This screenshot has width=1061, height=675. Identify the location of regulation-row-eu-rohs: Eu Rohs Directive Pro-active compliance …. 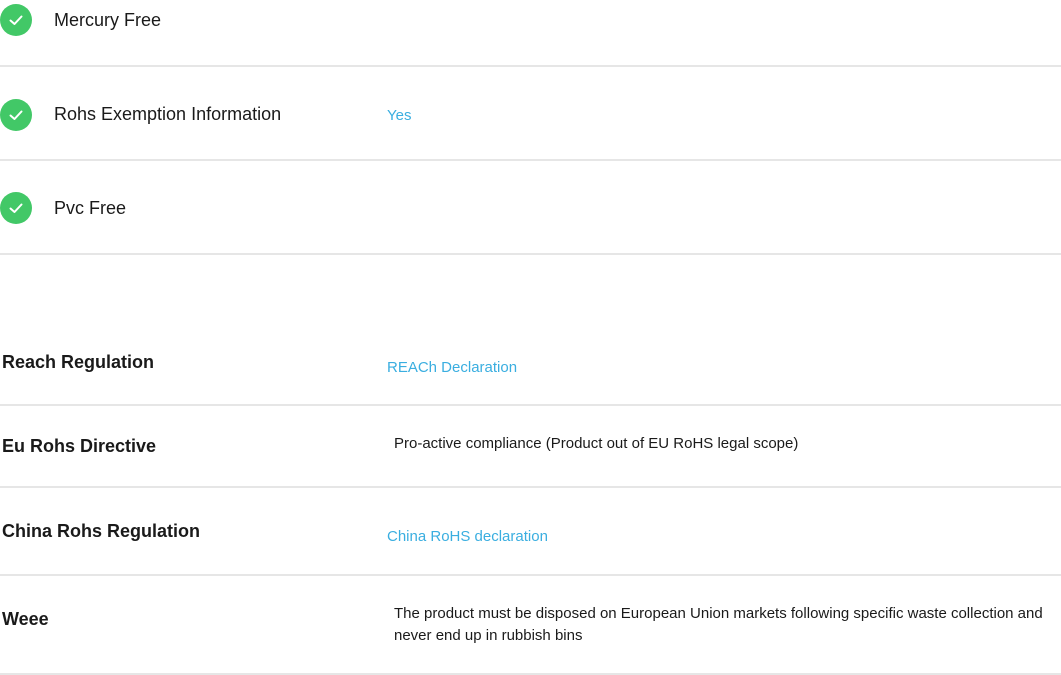
(530, 447).